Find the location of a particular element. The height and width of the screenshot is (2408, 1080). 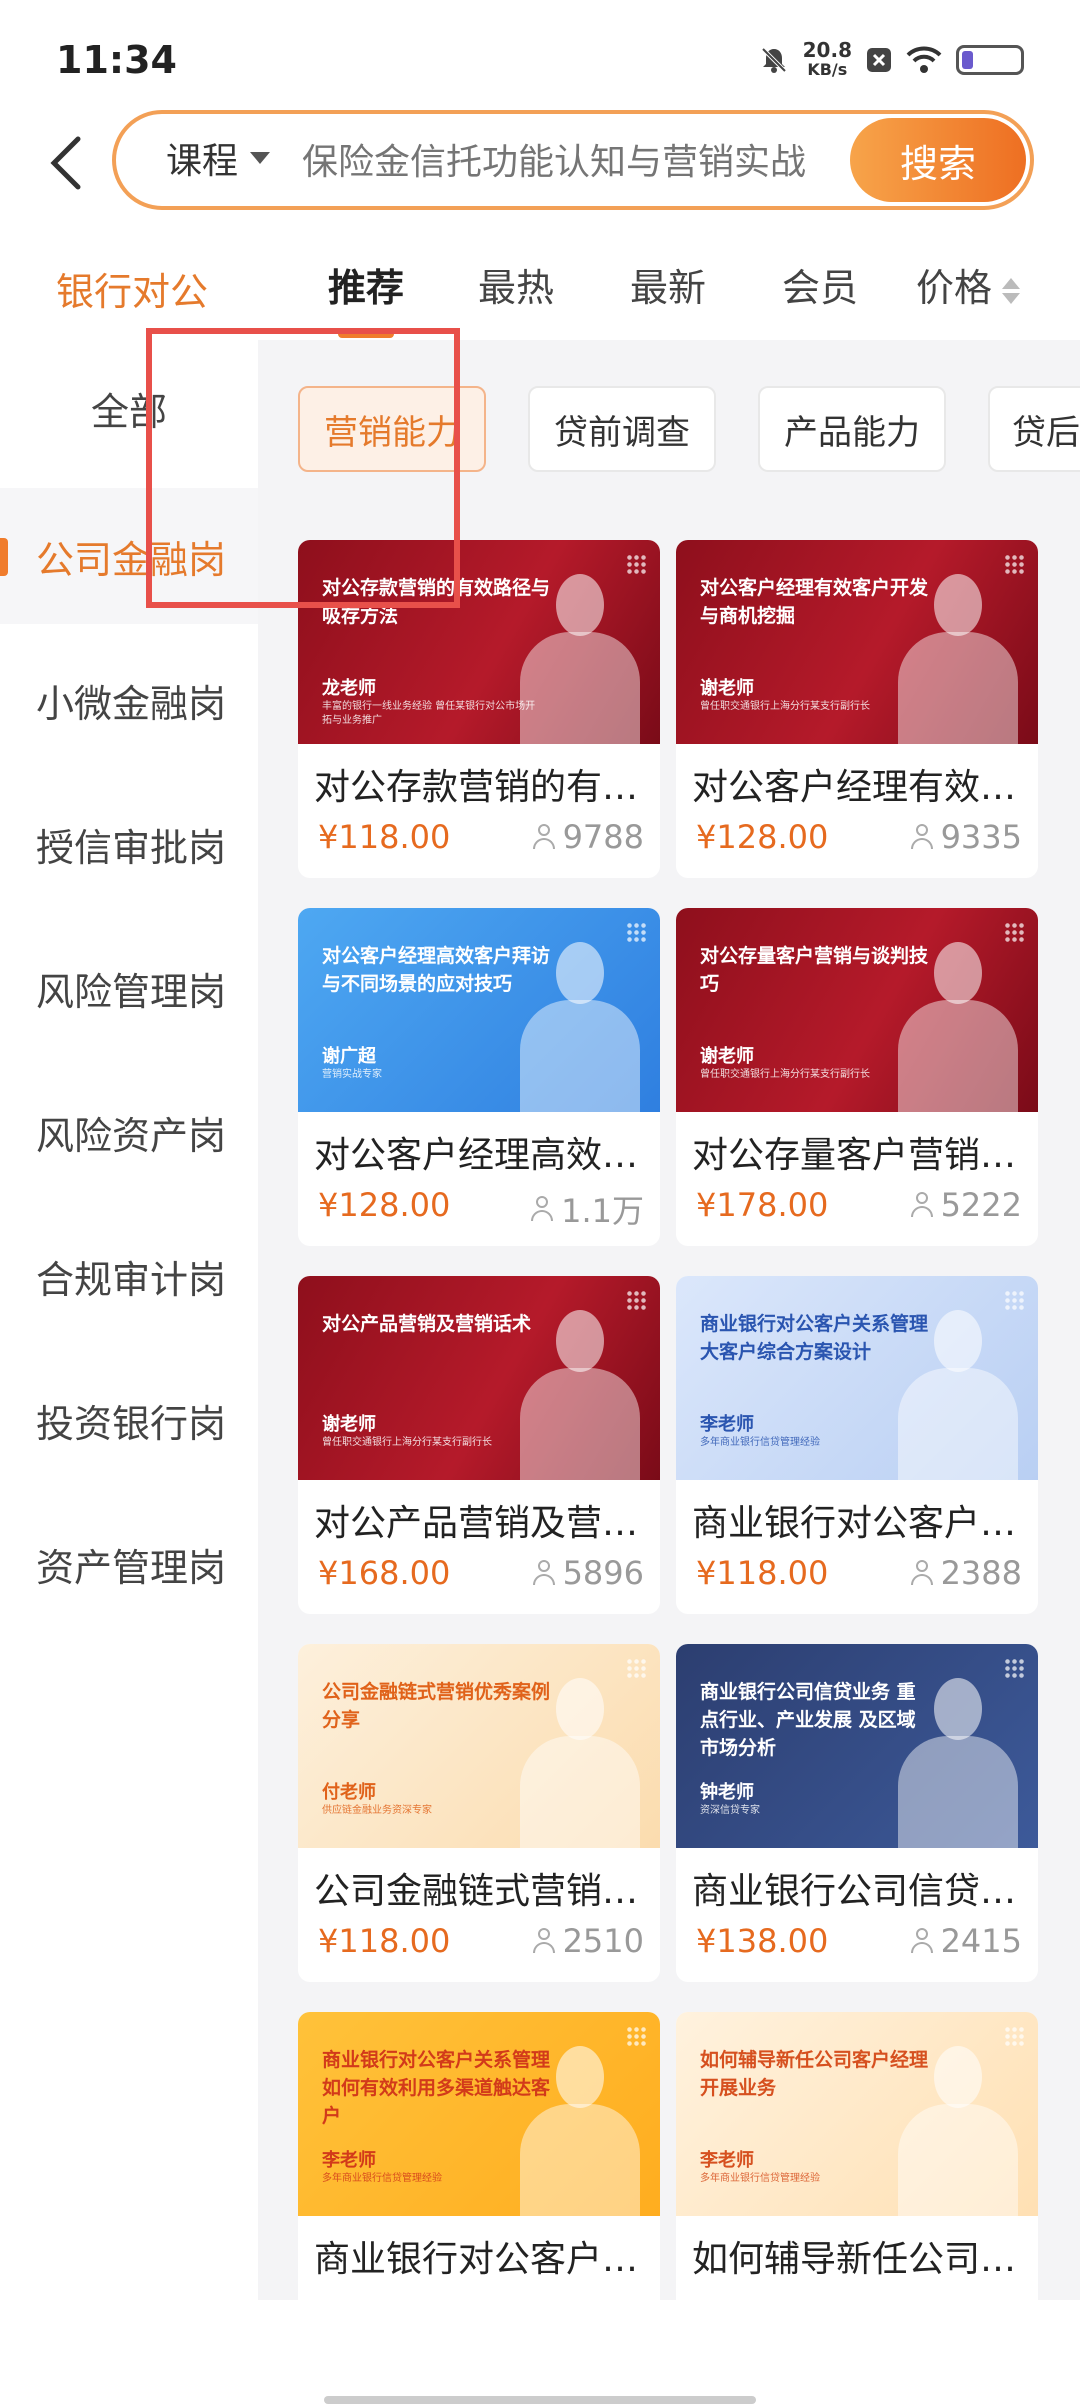

course-price: ¥178.00 is located at coordinates (762, 1205).